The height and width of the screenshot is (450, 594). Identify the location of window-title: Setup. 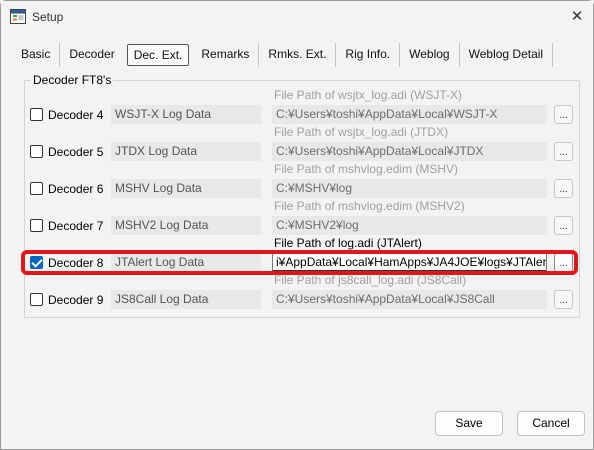
(48, 17).